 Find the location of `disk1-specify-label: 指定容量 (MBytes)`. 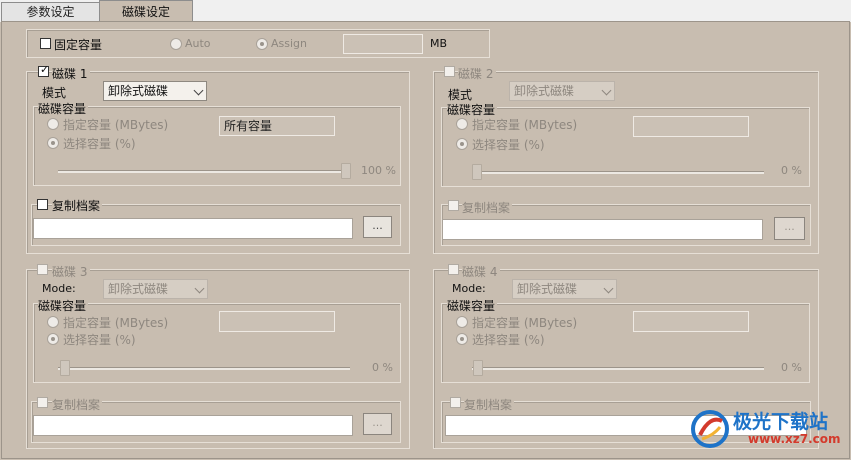

disk1-specify-label: 指定容量 (MBytes) is located at coordinates (116, 125).